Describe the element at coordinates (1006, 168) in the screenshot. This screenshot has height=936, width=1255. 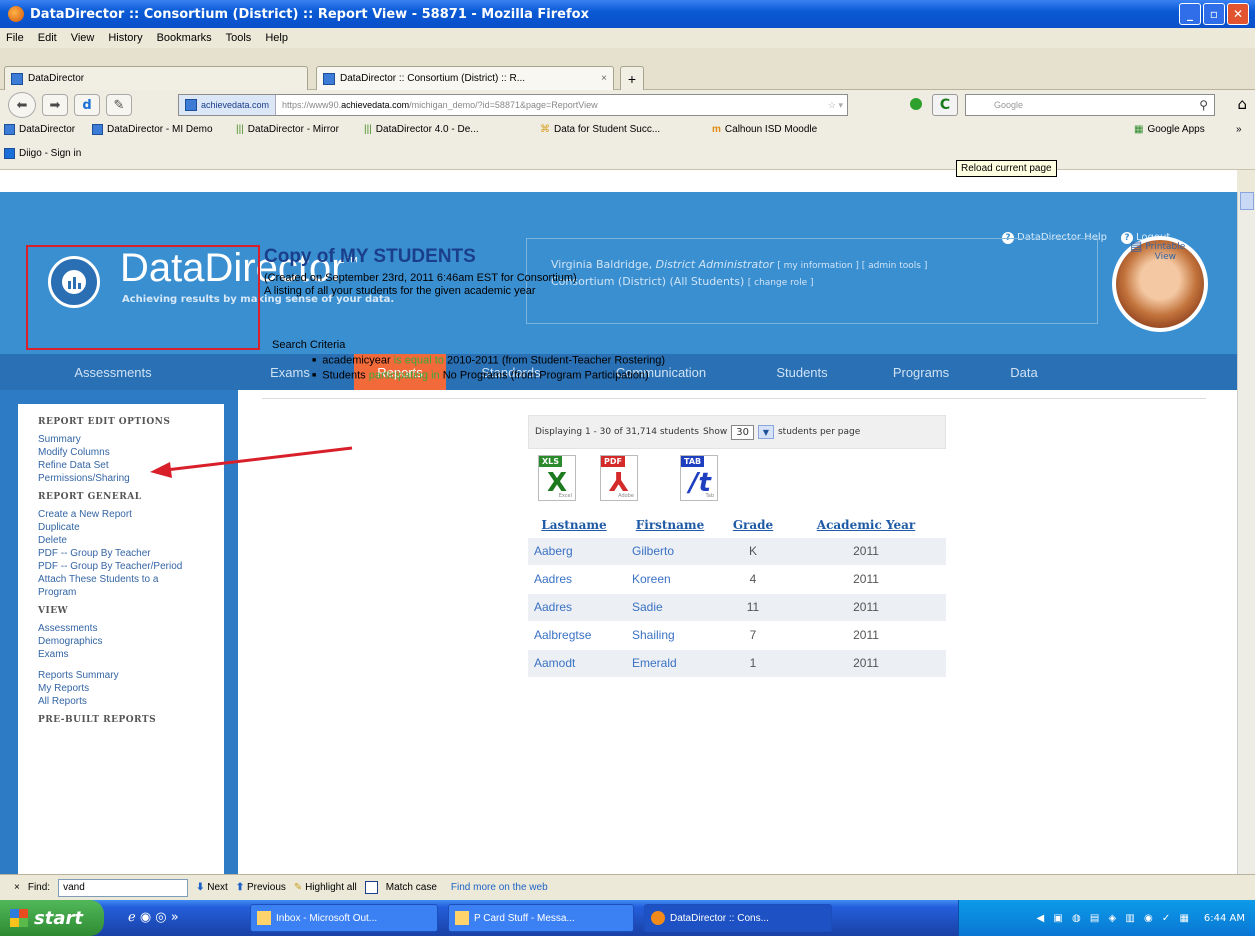
I see `reload-tooltip: Reload current page` at that location.